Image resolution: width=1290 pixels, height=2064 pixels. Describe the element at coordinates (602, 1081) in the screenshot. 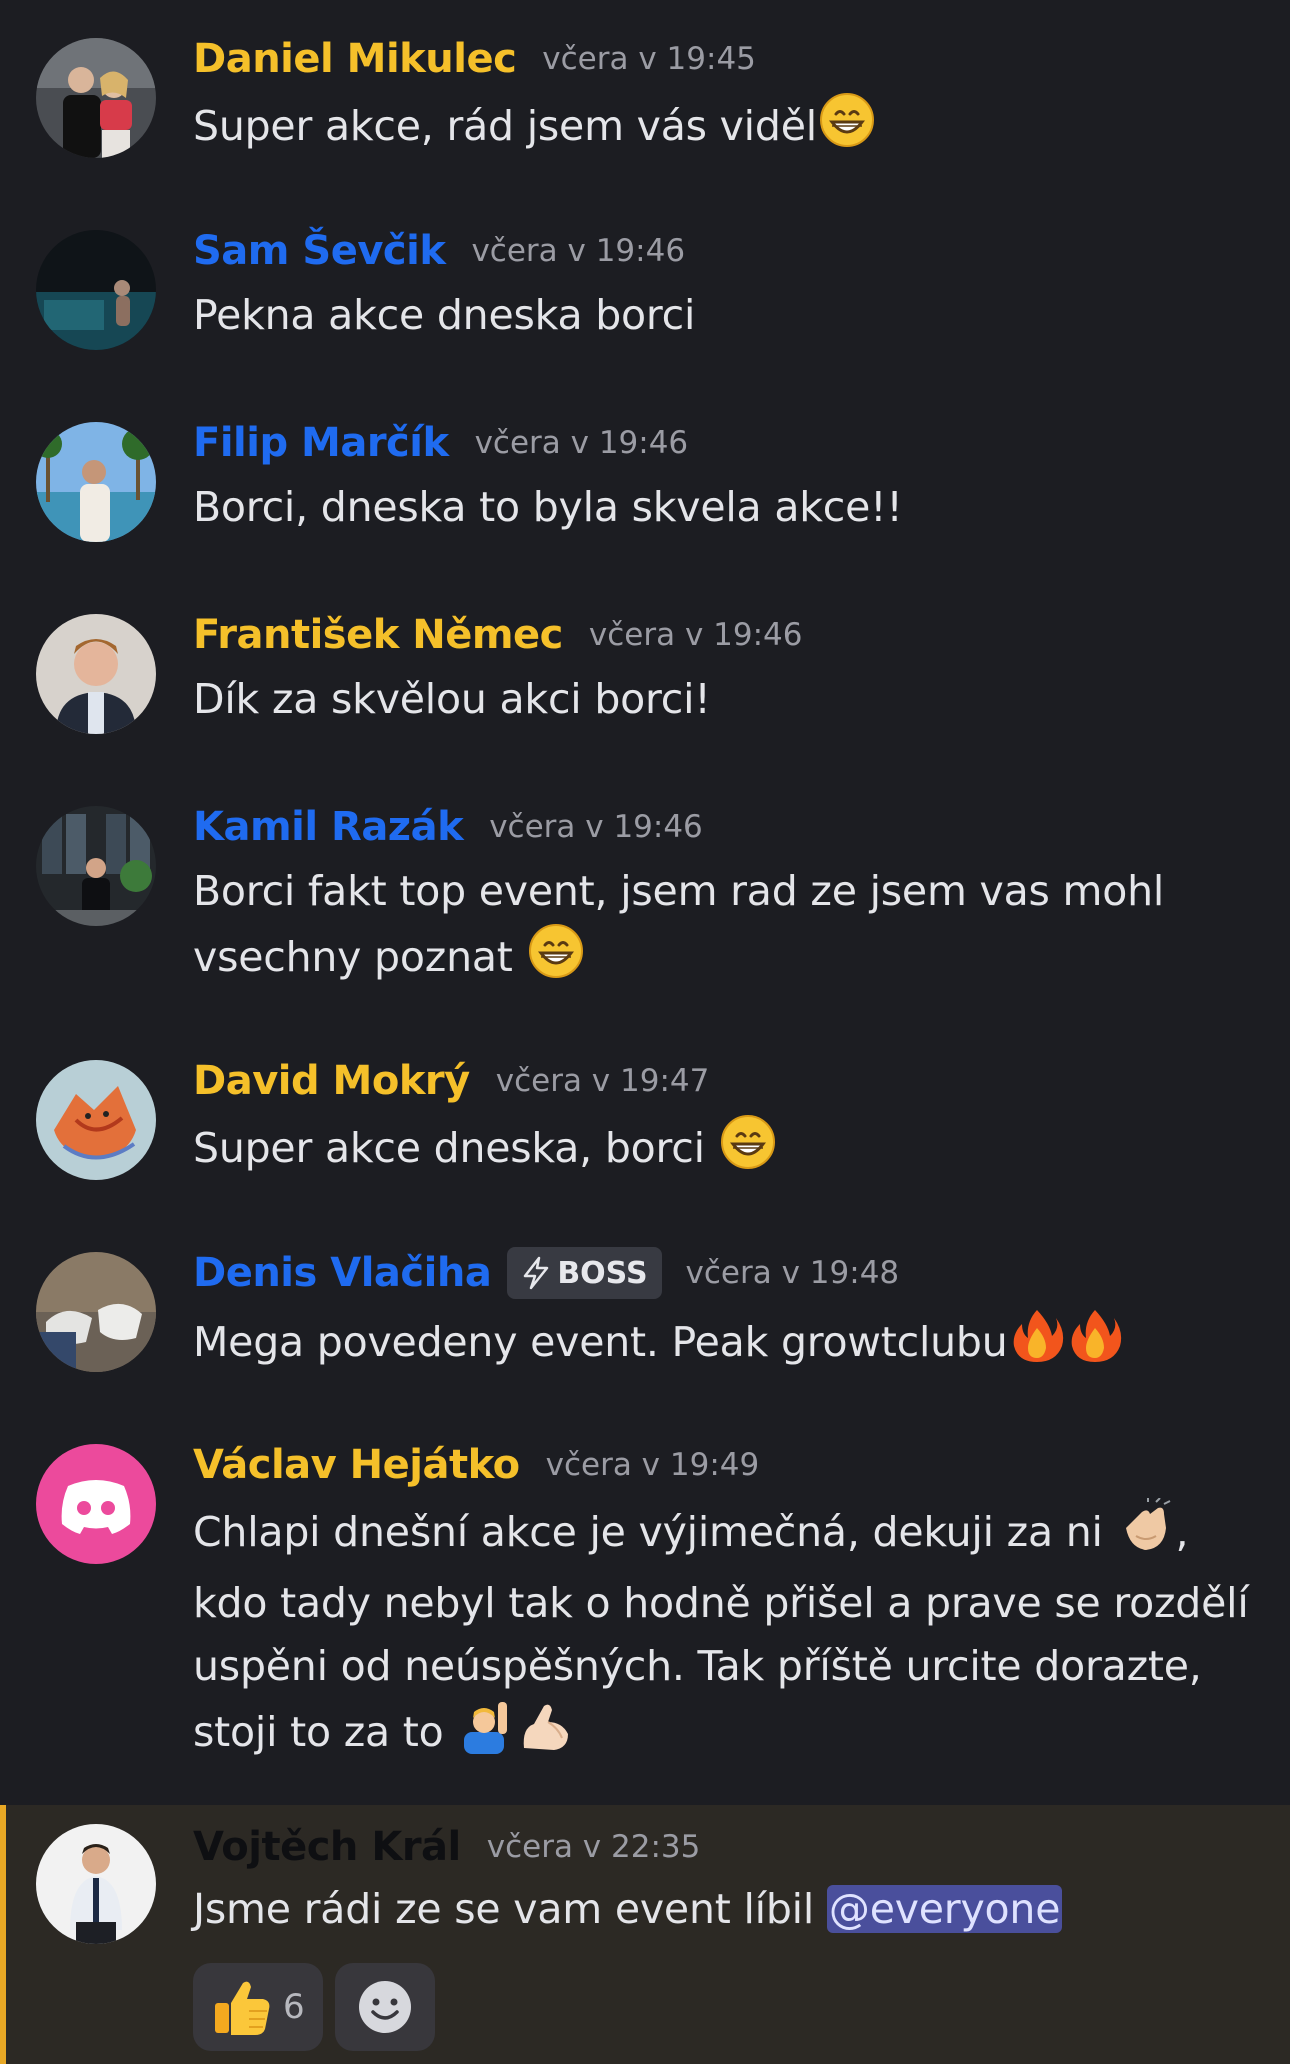

I see `timestamp: včera v 19:47` at that location.